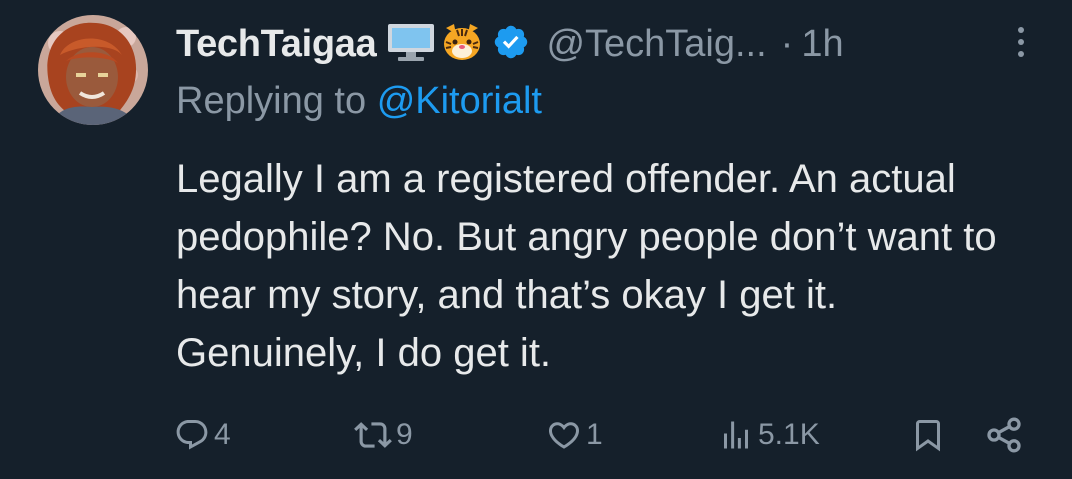 This screenshot has width=1072, height=479. I want to click on replying-to-mention: @Kitorialt, so click(459, 101).